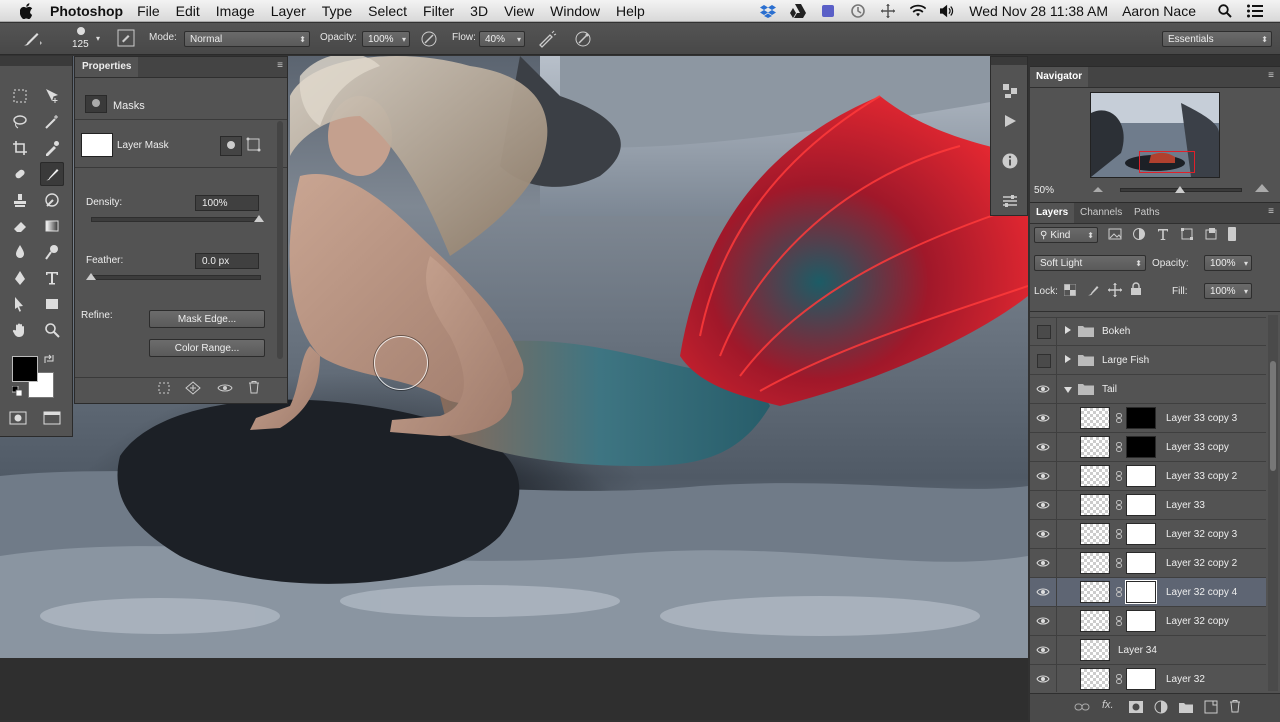 The image size is (1280, 722). What do you see at coordinates (86, 39) in the screenshot?
I see `brush-size-picker: 125 ▾` at bounding box center [86, 39].